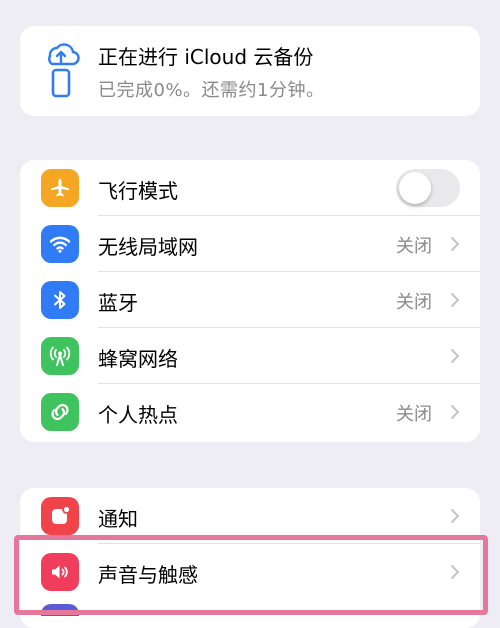  What do you see at coordinates (60, 244) in the screenshot?
I see `wifi-icon` at bounding box center [60, 244].